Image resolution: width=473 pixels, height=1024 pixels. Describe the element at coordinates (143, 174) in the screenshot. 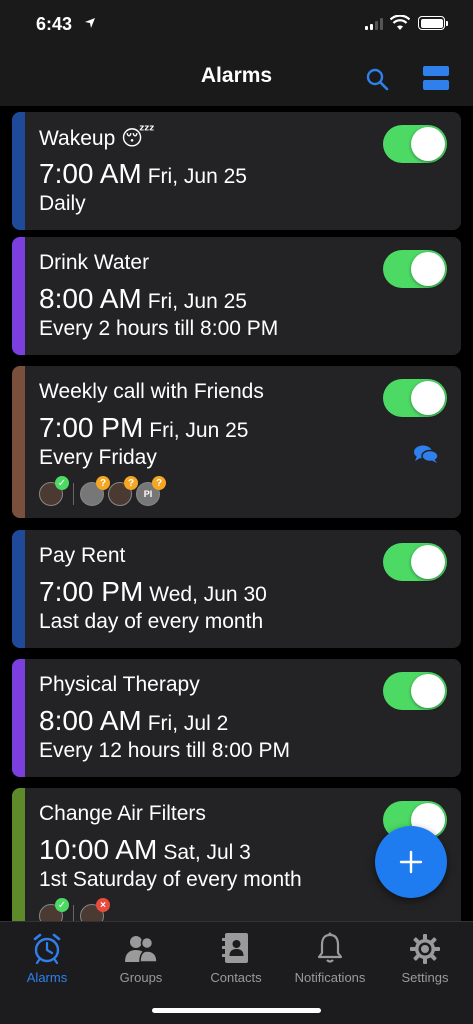

I see `alarm-time-row: 7:00 AM Fri, Jun 25` at that location.